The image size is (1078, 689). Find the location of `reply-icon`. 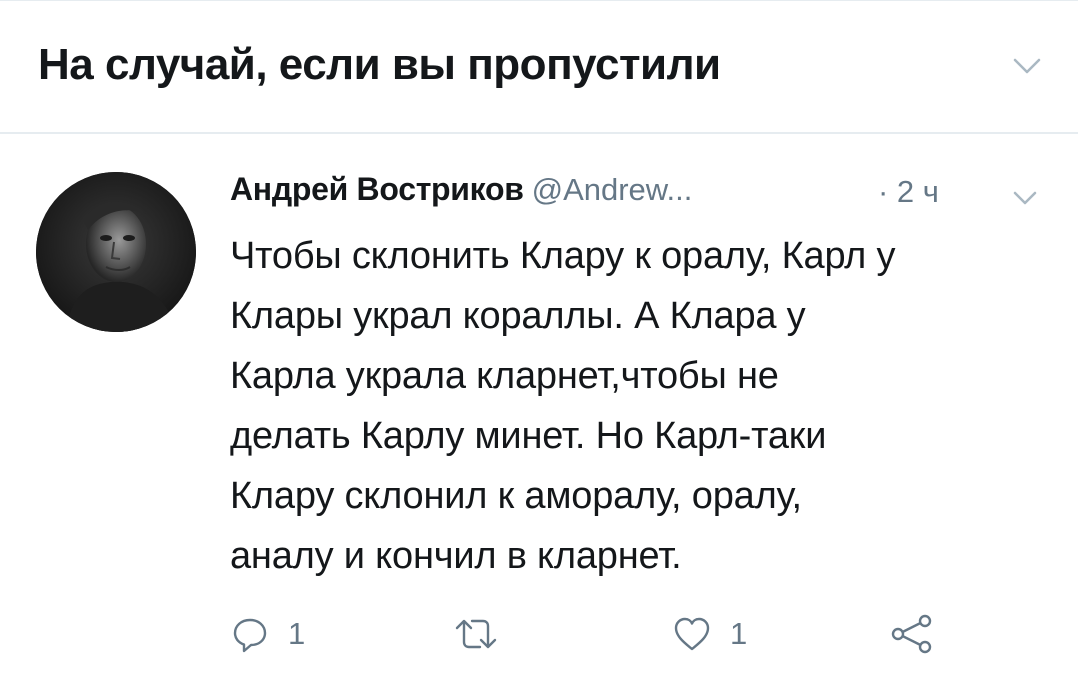

reply-icon is located at coordinates (250, 635).